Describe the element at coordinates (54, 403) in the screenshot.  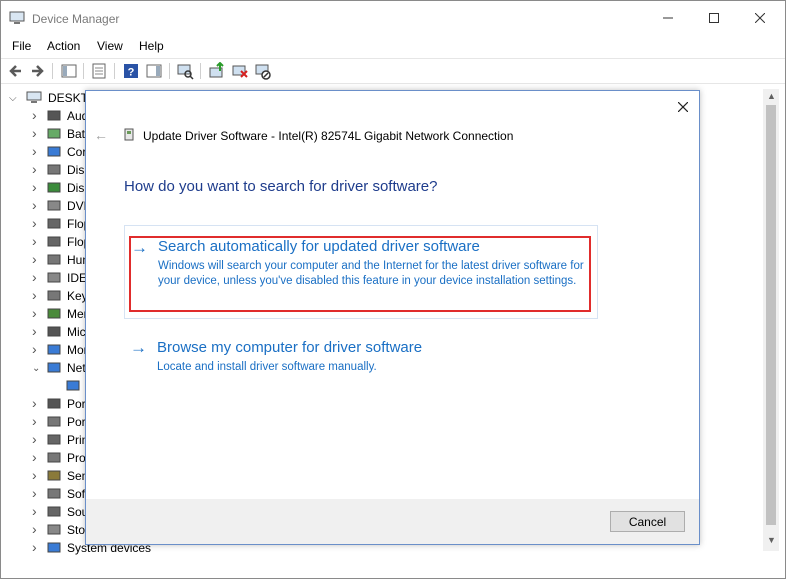
I see `portable-device-icon` at that location.